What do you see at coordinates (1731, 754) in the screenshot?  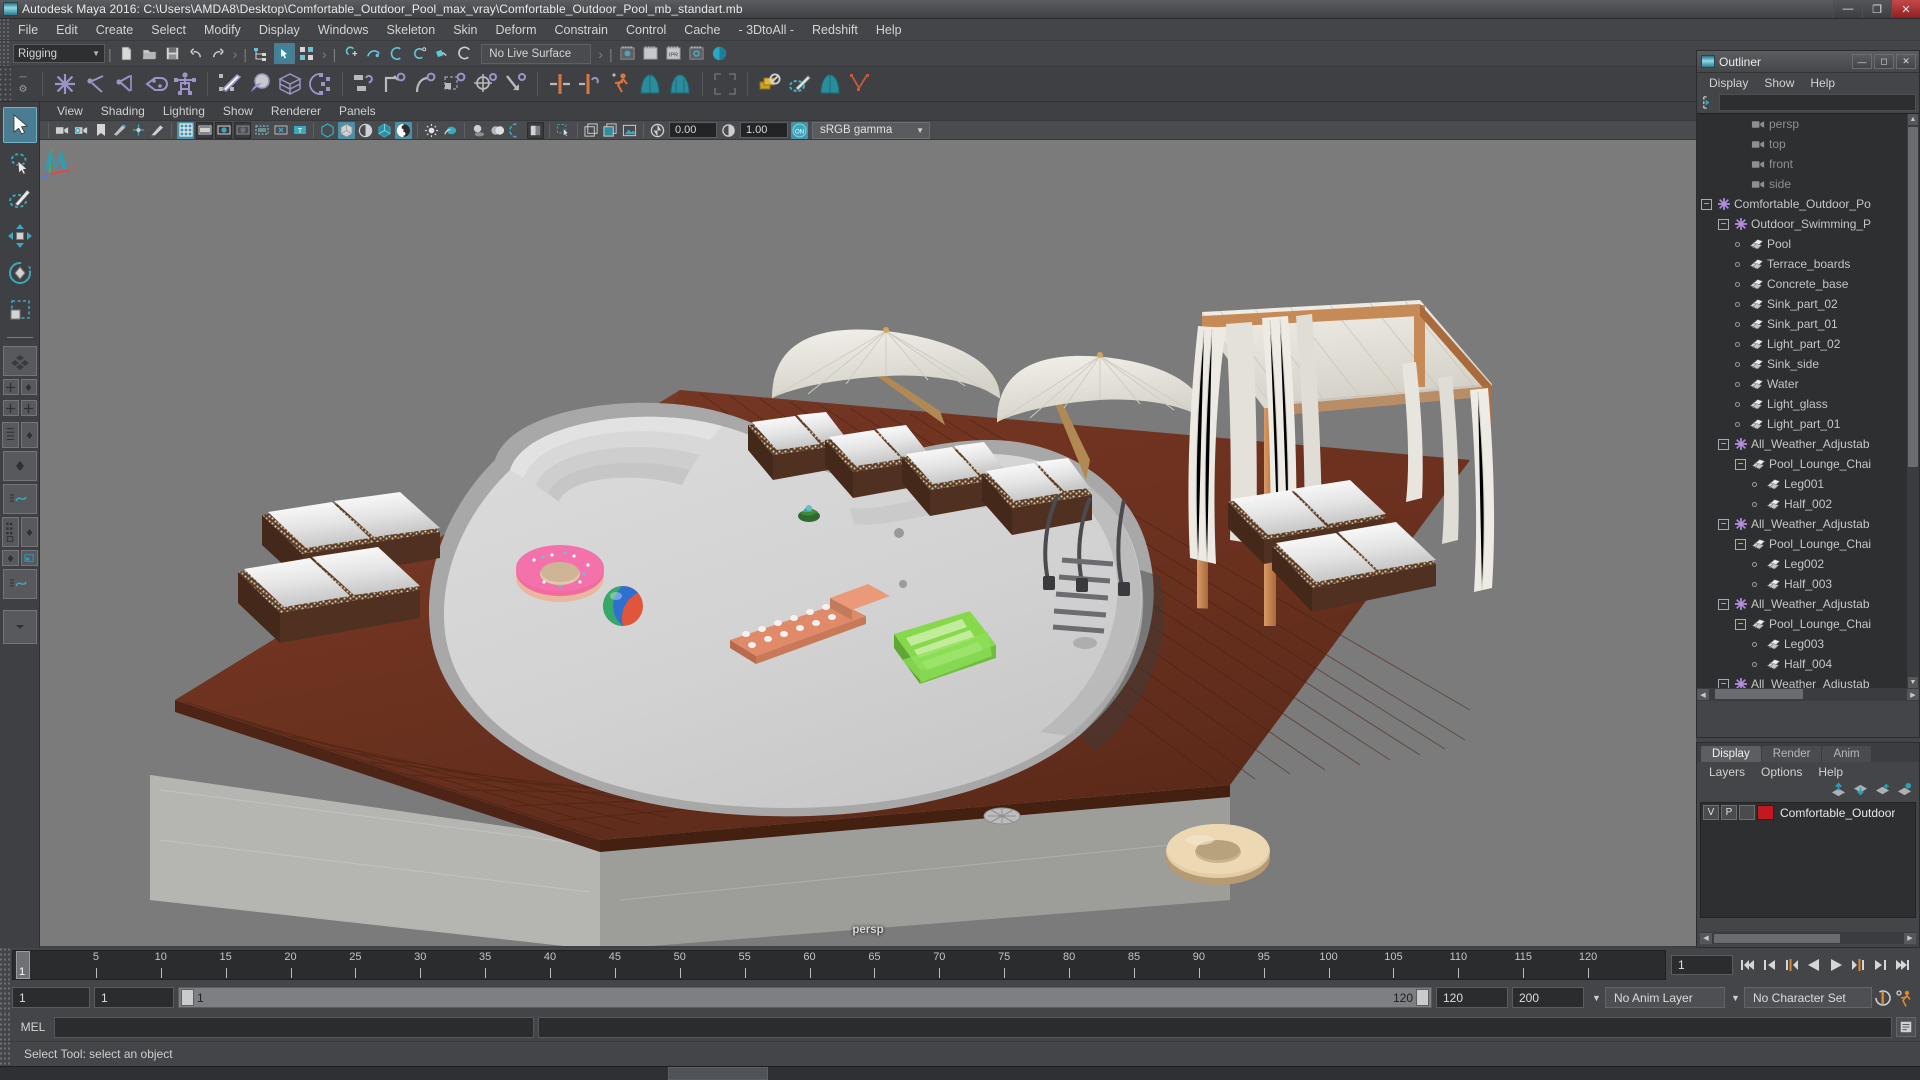 I see `tab-display: Display` at bounding box center [1731, 754].